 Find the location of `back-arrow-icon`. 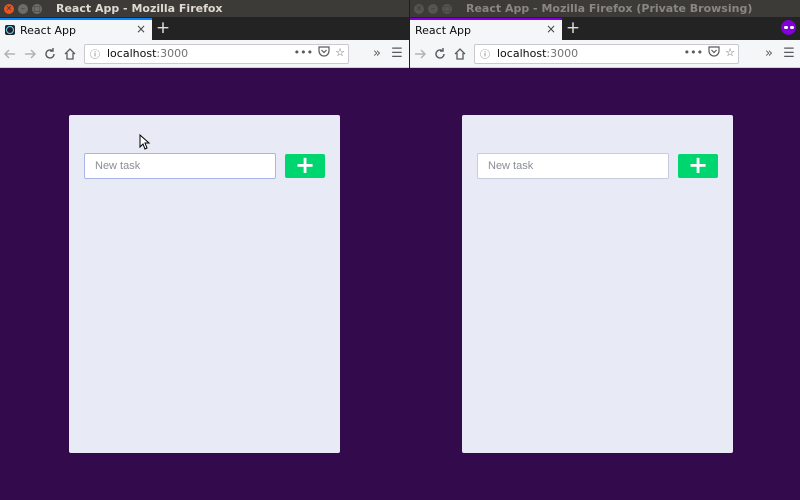

back-arrow-icon is located at coordinates (10, 54).